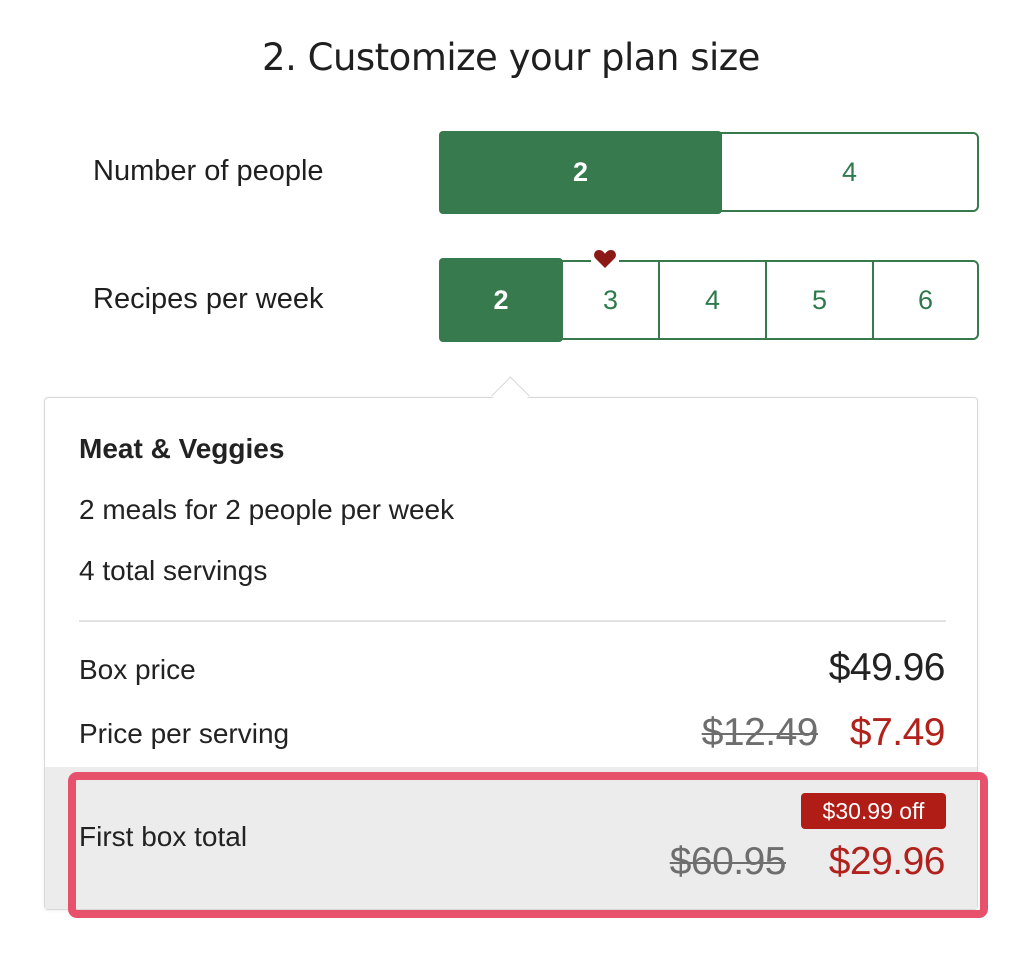 The height and width of the screenshot is (960, 1028). I want to click on recipes-option-6: 6, so click(925, 300).